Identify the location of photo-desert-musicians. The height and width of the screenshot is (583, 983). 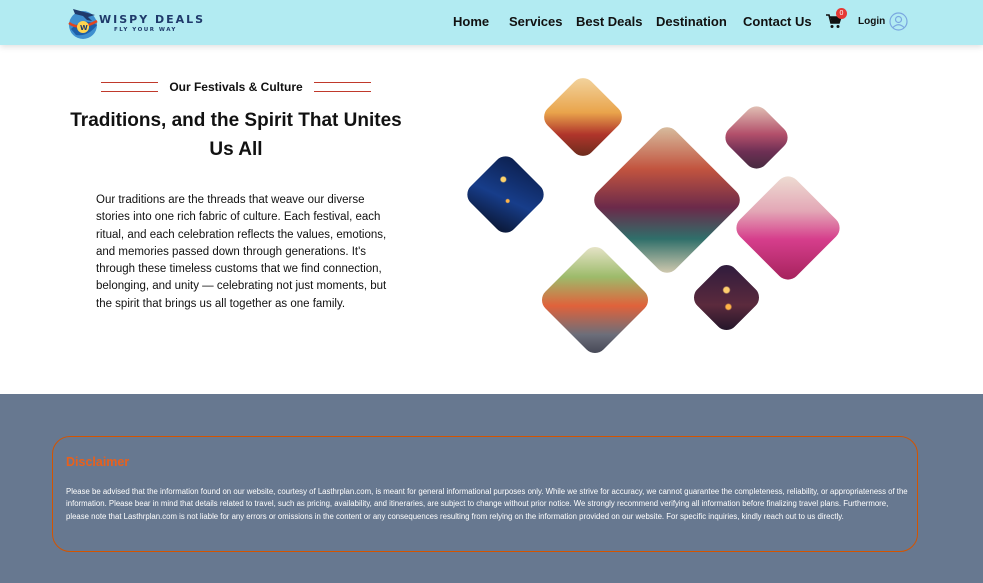
(756, 137).